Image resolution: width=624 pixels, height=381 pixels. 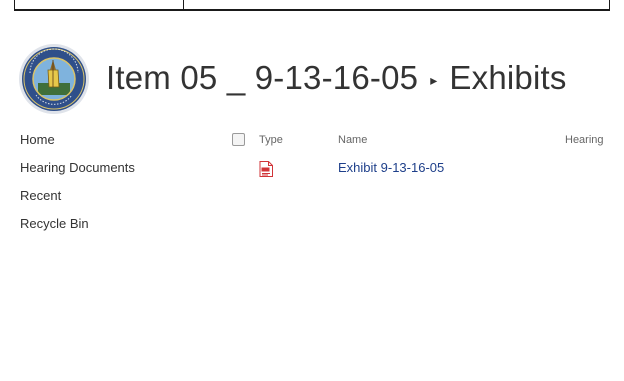 What do you see at coordinates (391, 167) in the screenshot?
I see `file-name-link: Exhibit 9-13-16-05` at bounding box center [391, 167].